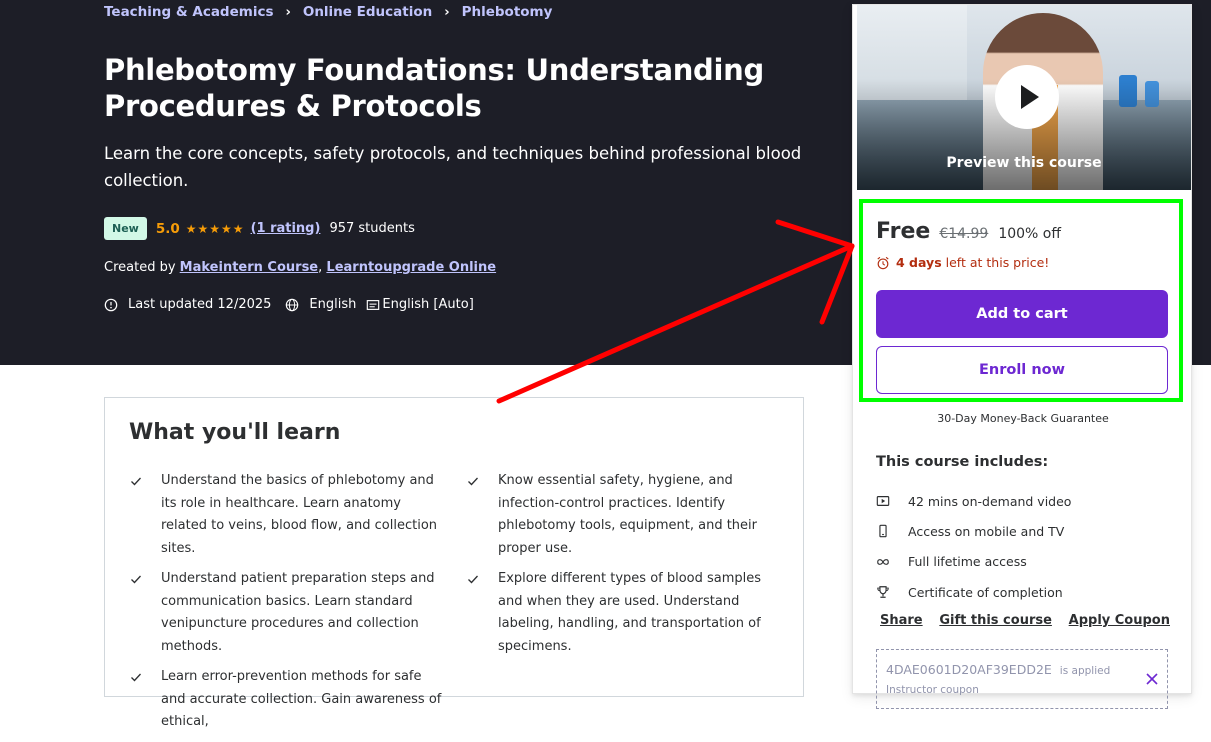  Describe the element at coordinates (995, 620) in the screenshot. I see `gift-course-link: Gift this course` at that location.